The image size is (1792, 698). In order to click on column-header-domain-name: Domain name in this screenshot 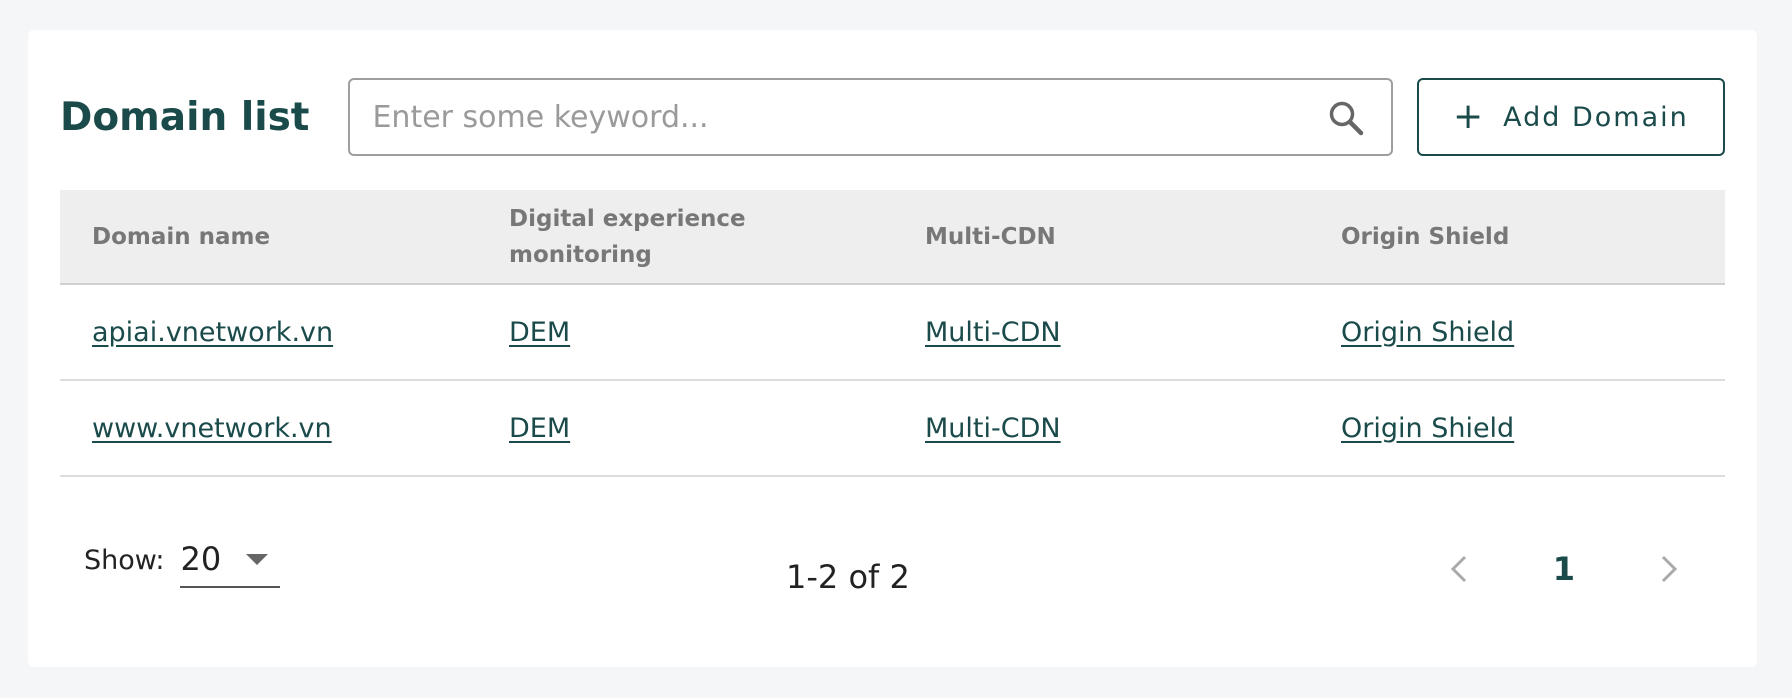, I will do `click(181, 236)`.